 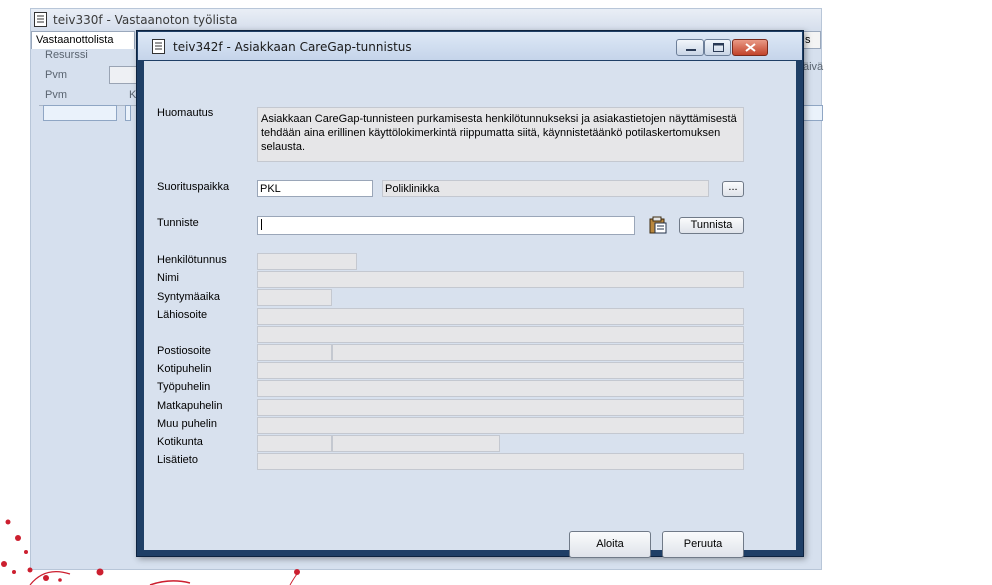 I want to click on kotikunta-code-field, so click(x=294, y=443).